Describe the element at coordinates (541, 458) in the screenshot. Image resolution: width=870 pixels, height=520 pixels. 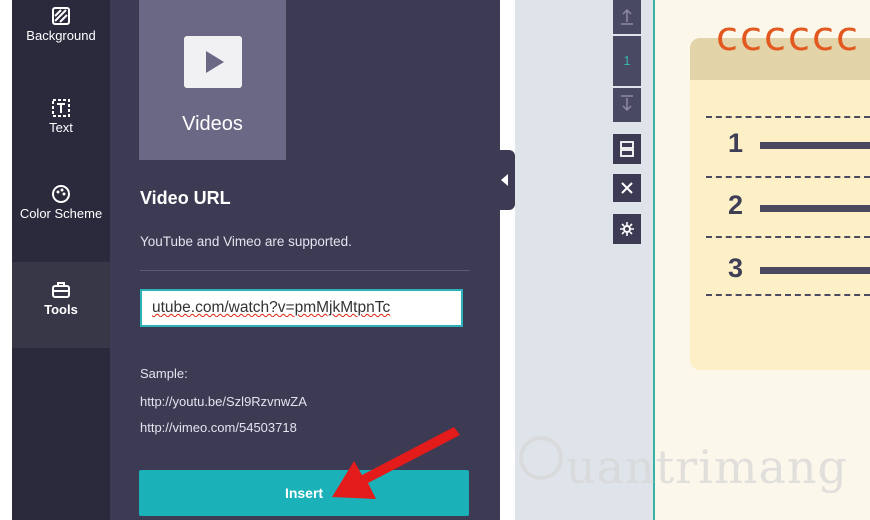
I see `lightbulb-icon` at that location.